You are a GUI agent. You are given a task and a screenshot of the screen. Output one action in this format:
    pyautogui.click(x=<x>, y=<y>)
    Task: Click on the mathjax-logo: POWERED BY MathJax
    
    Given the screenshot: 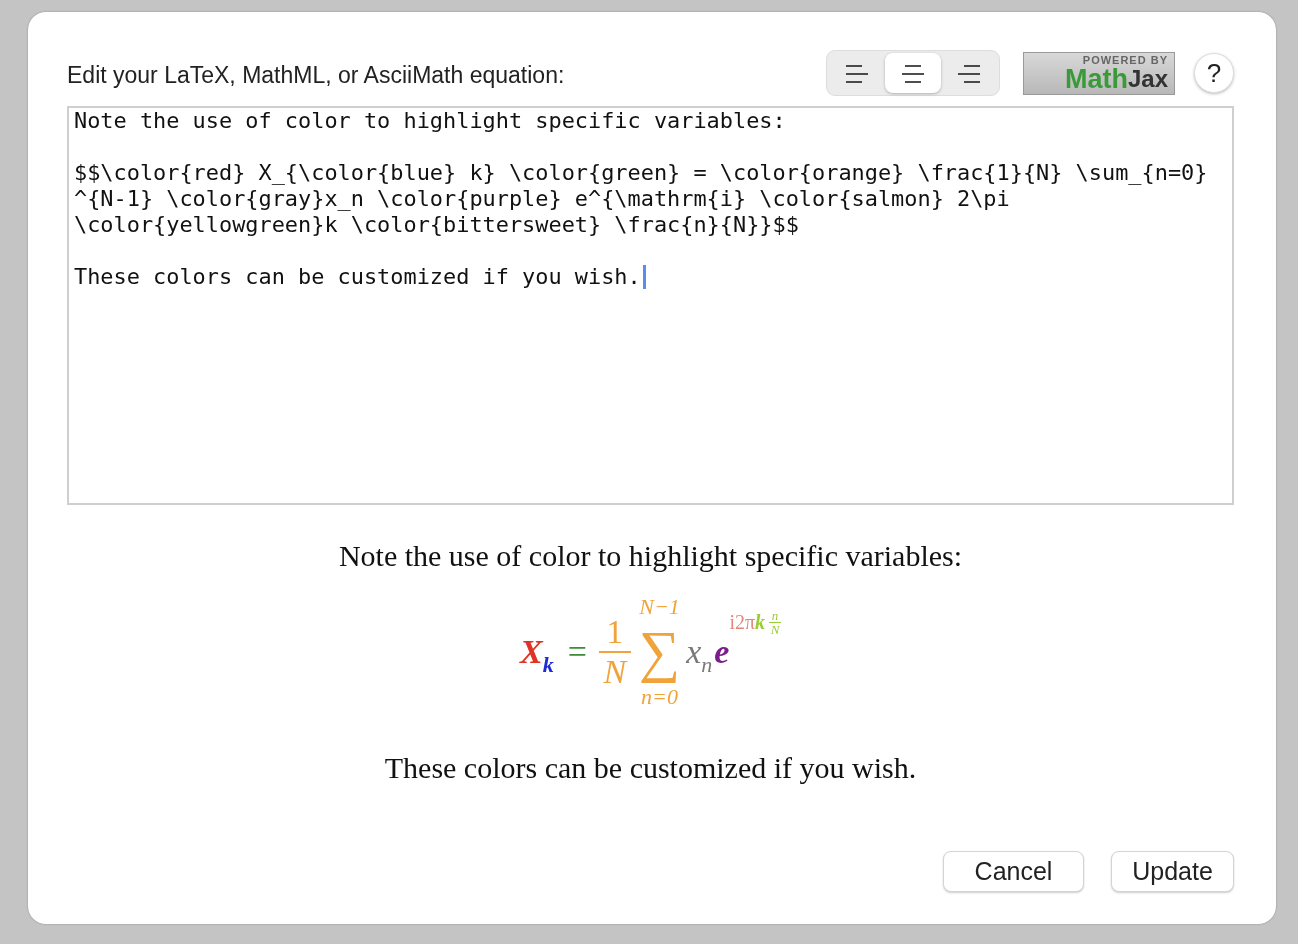 What is the action you would take?
    pyautogui.click(x=1099, y=73)
    